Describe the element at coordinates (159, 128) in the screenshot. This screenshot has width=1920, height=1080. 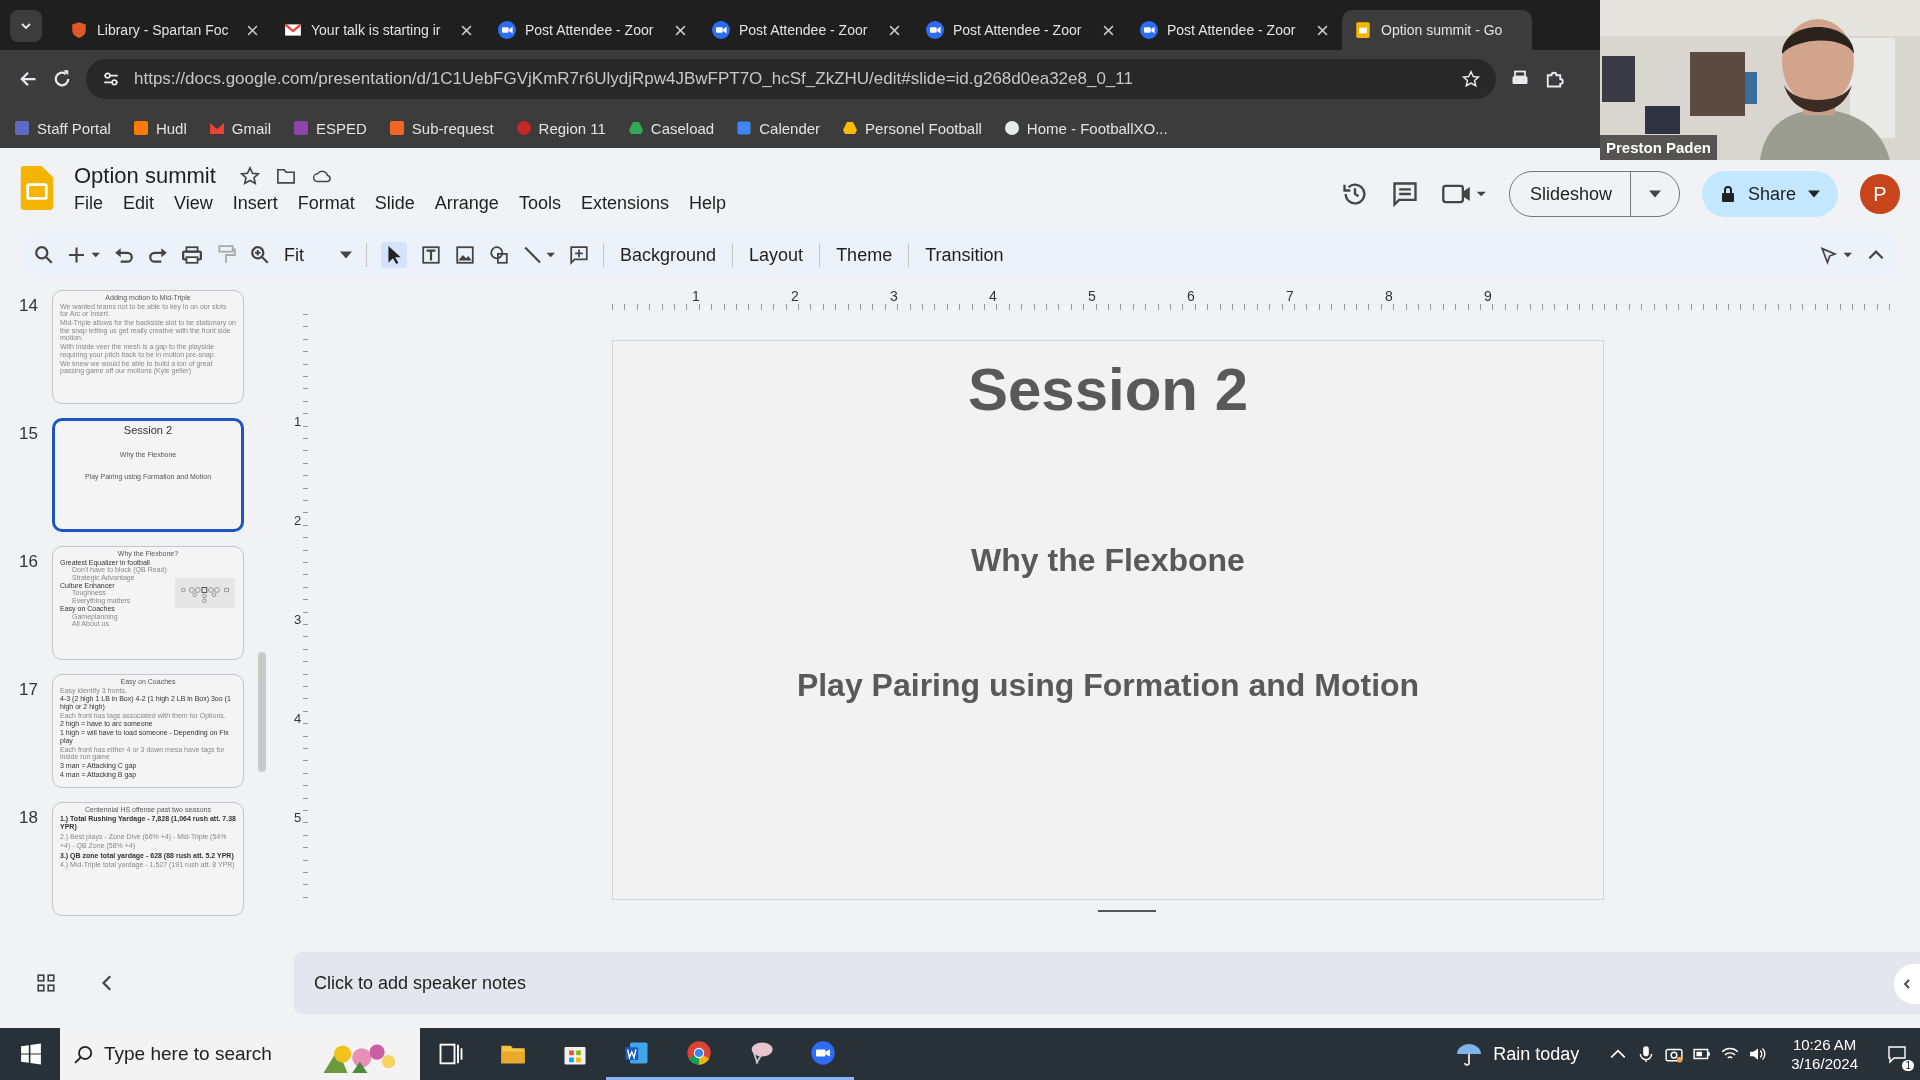
I see `bookmark: Hudl` at that location.